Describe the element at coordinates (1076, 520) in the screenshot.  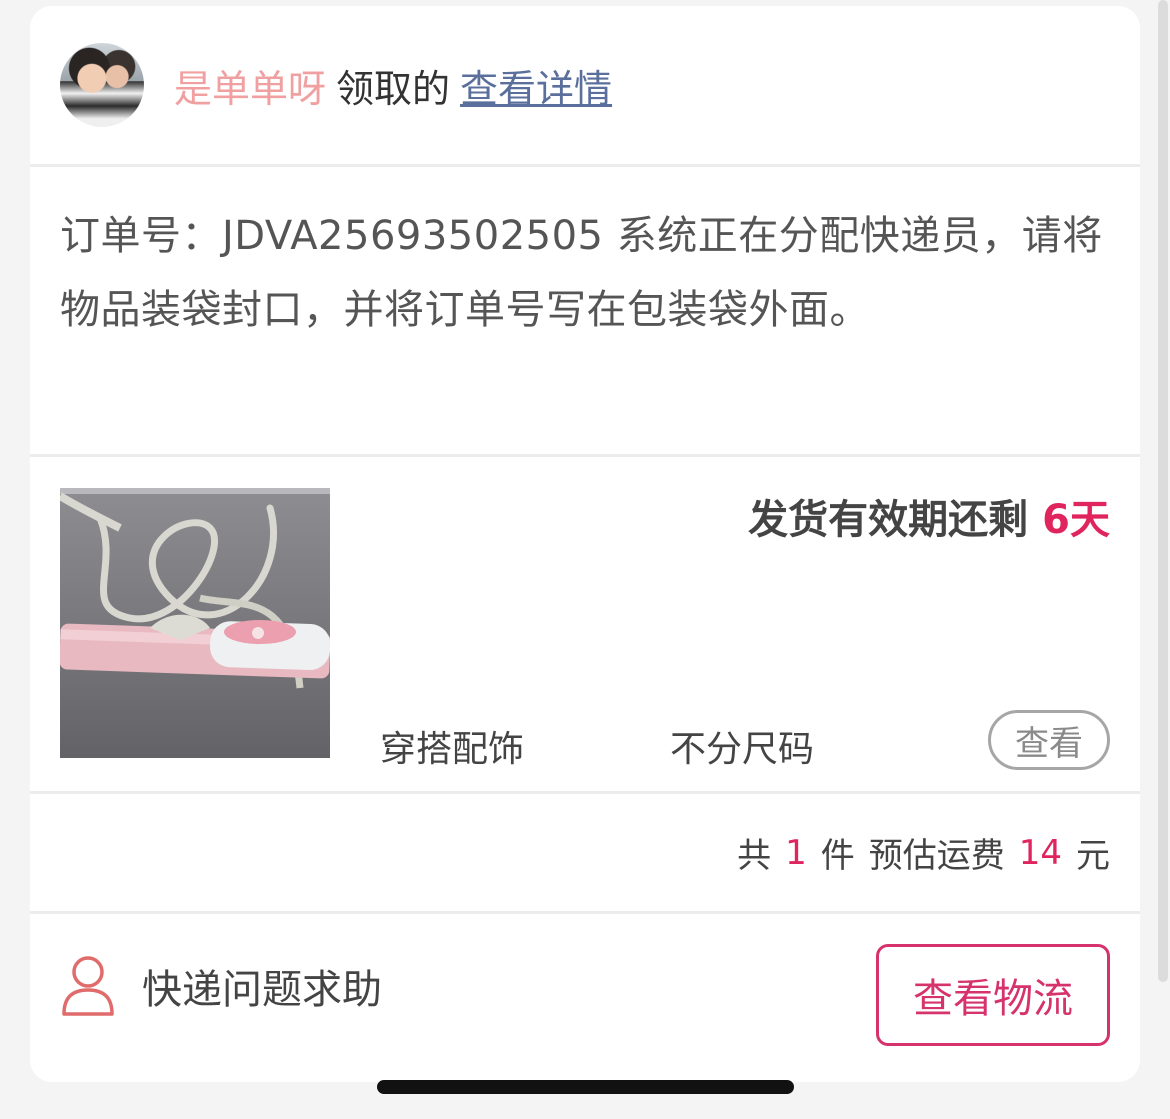
I see `deadline-value: 6天` at that location.